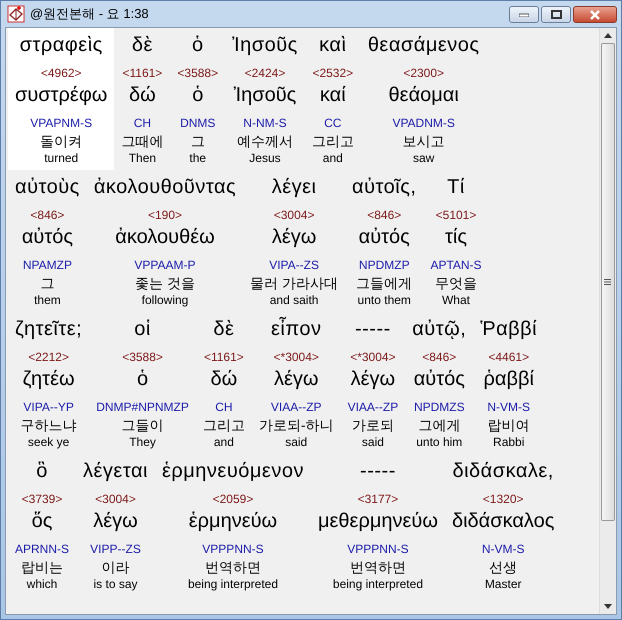  I want to click on word-column: Τί <5101> τίς APTAN-S 무엇을 What, so click(456, 241).